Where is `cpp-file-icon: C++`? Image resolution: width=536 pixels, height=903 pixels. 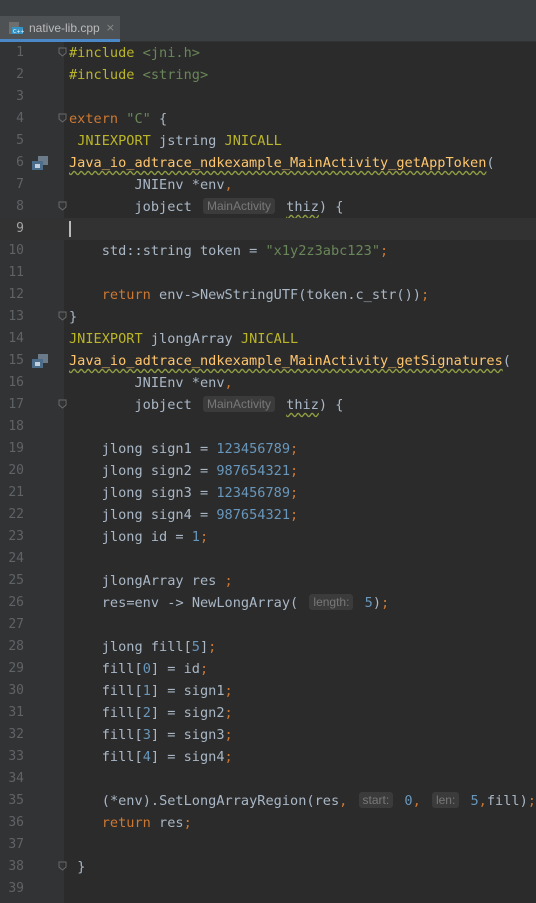 cpp-file-icon: C++ is located at coordinates (16, 28).